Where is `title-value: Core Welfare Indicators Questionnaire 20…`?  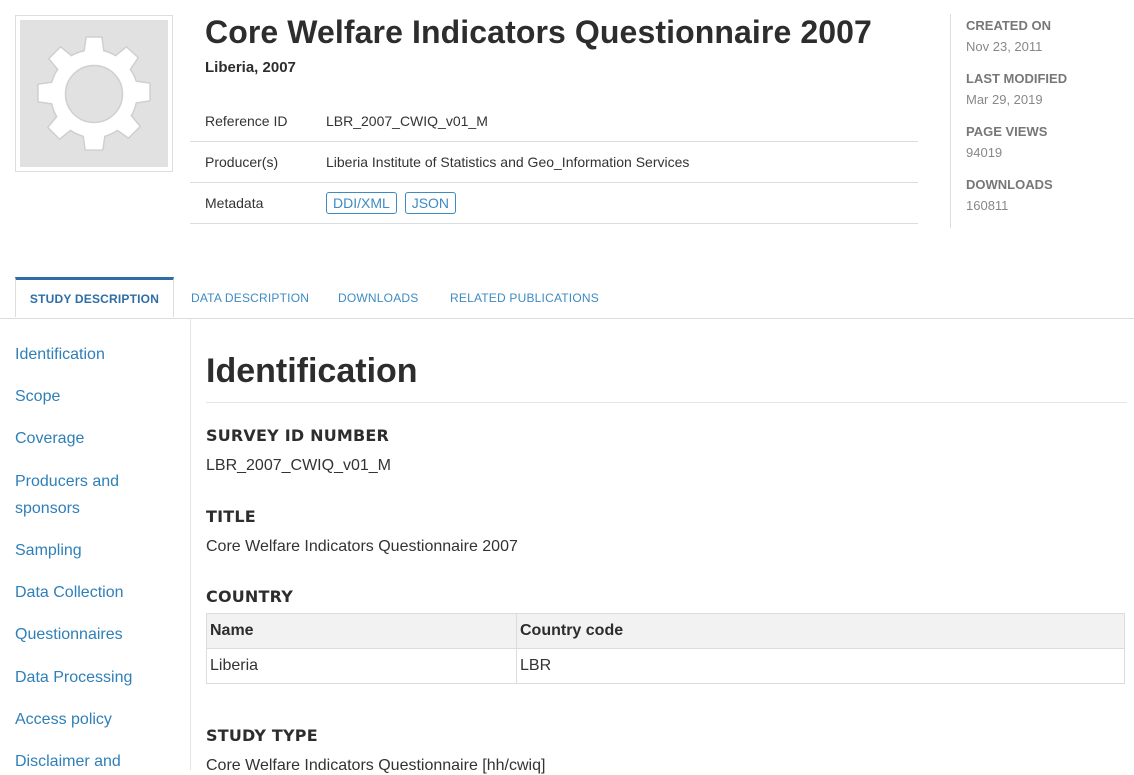 title-value: Core Welfare Indicators Questionnaire 20… is located at coordinates (362, 546).